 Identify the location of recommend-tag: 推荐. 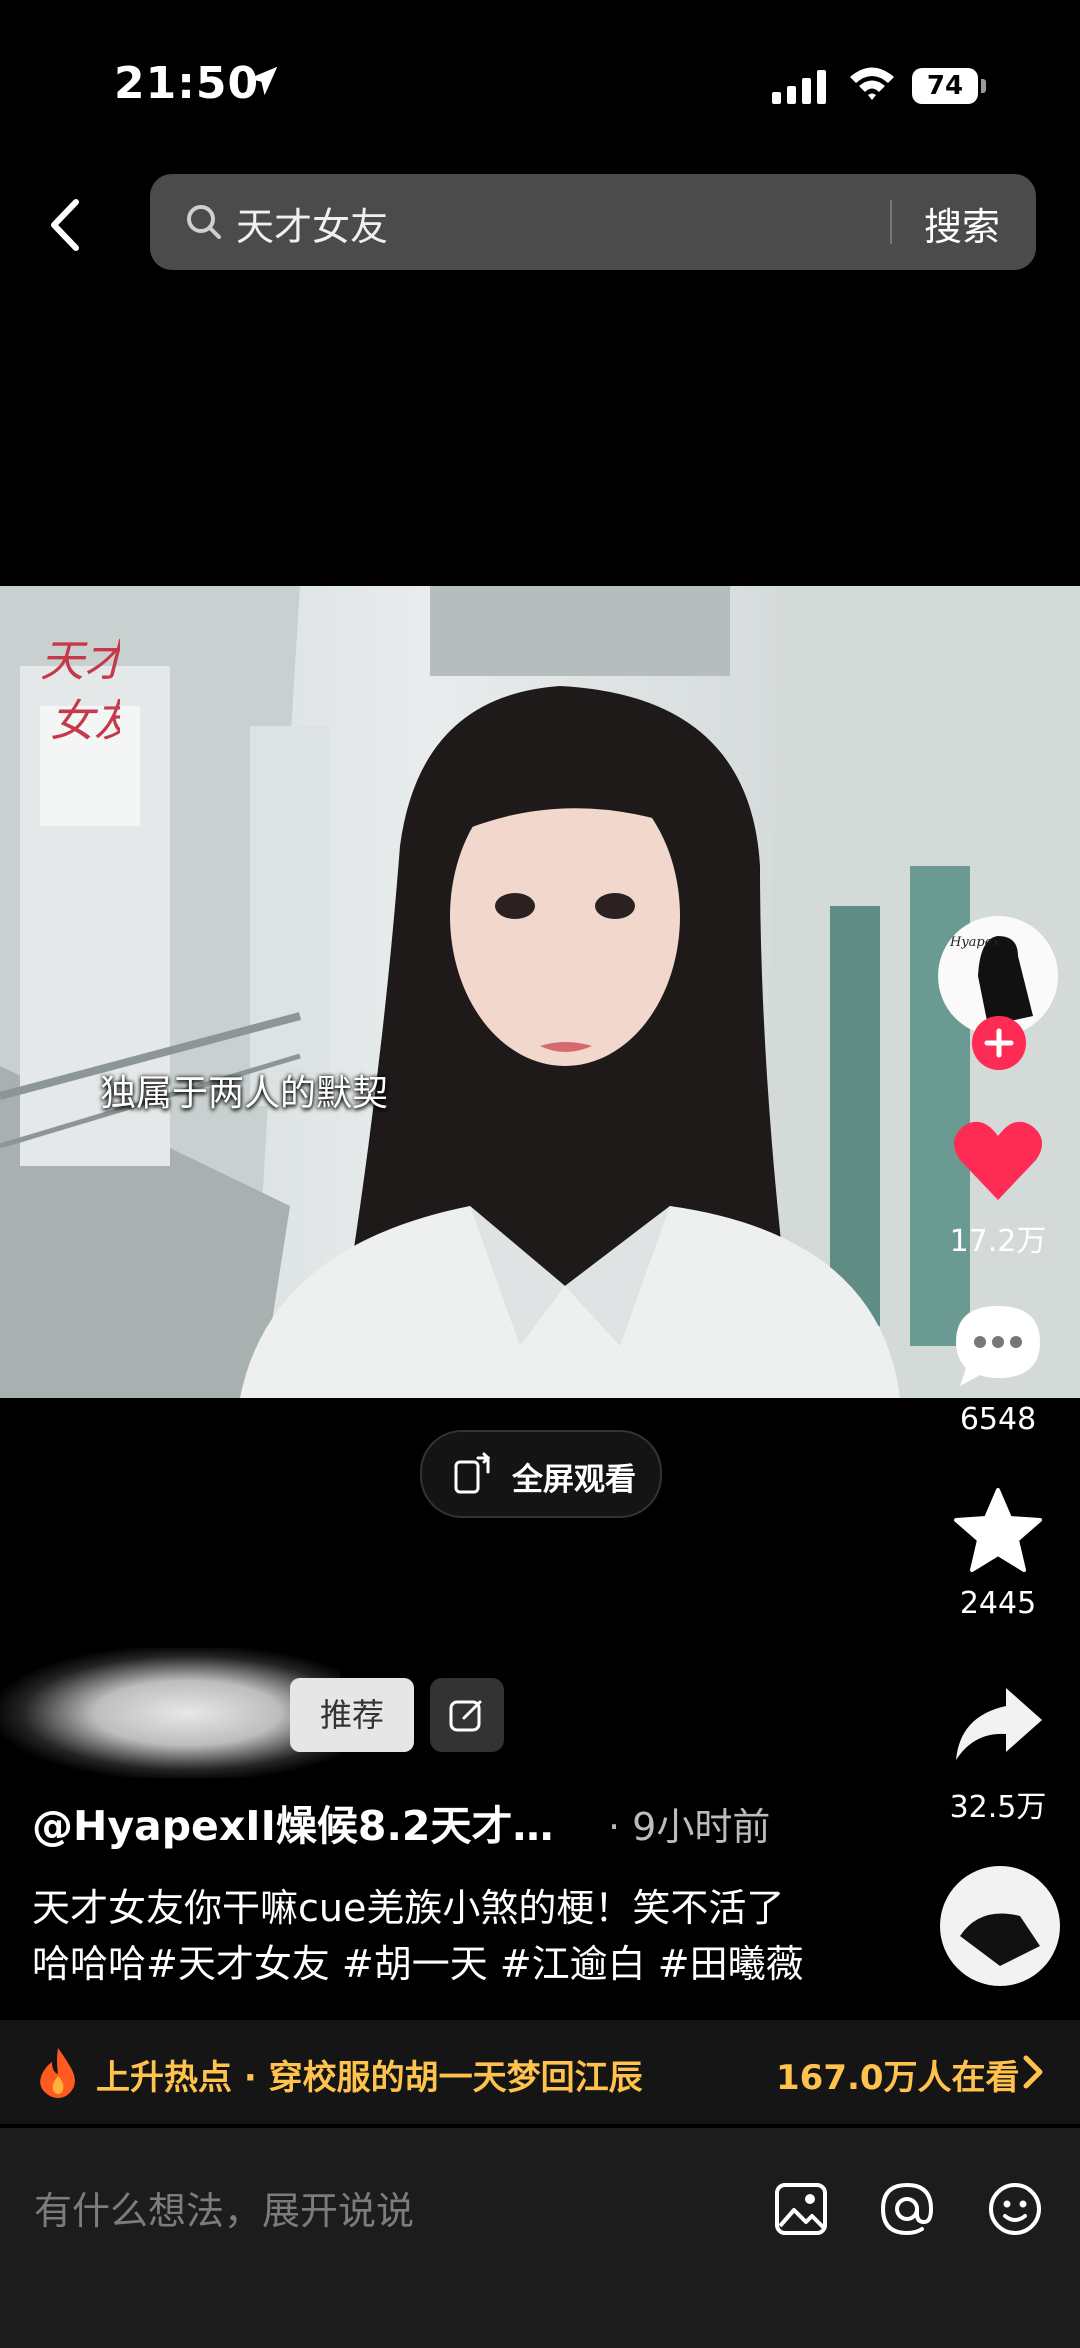
(352, 1715).